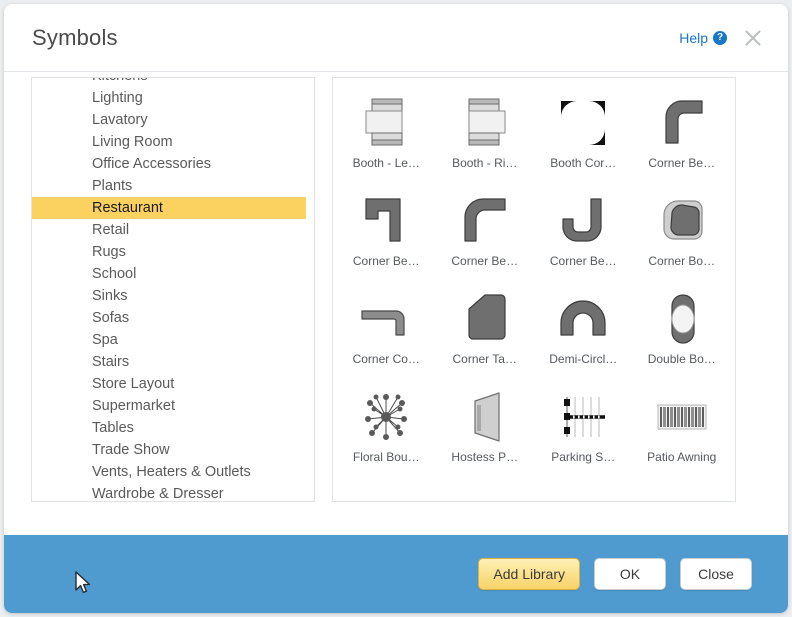 The image size is (792, 617). I want to click on sidebar-item-office-accessories: Office Accessories, so click(173, 164).